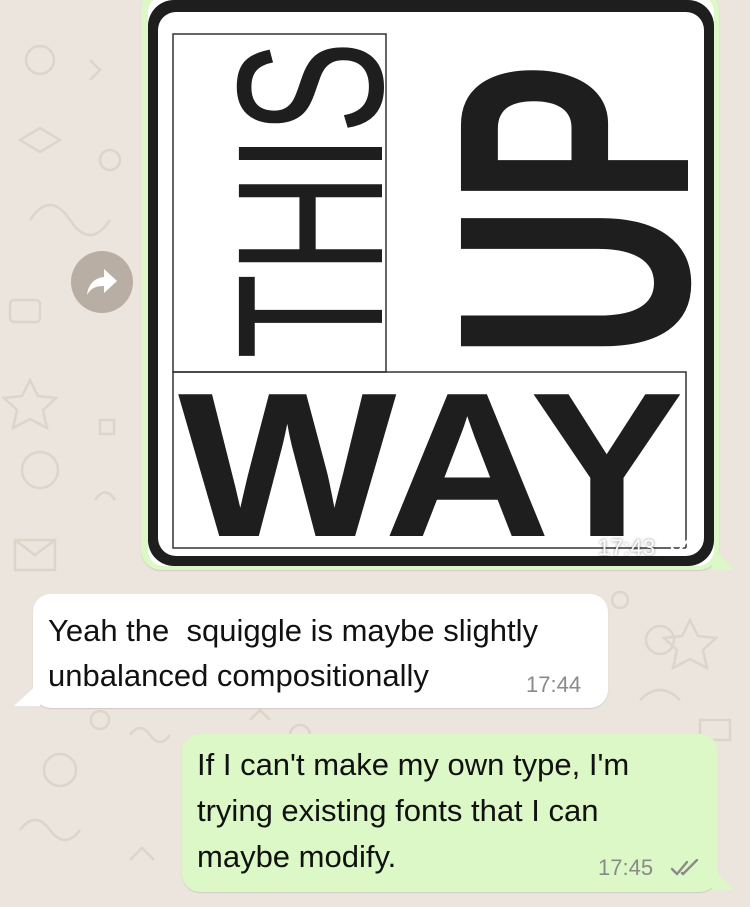  Describe the element at coordinates (626, 867) in the screenshot. I see `message-time: 17:45` at that location.